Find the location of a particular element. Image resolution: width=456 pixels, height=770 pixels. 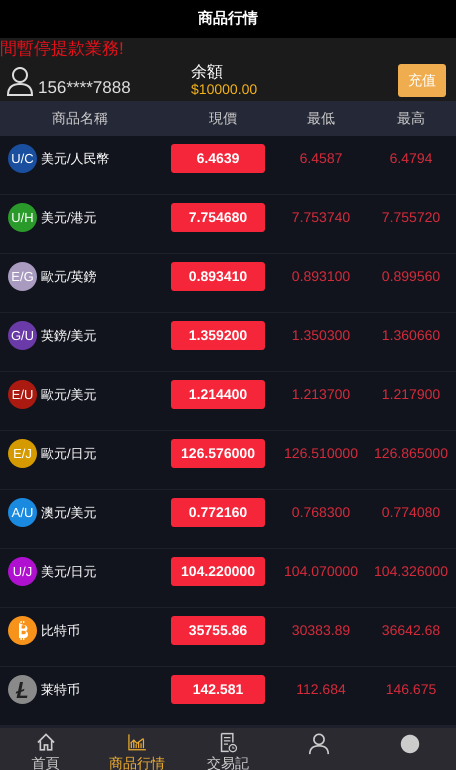

product-name: 歐元/美元 is located at coordinates (69, 395).